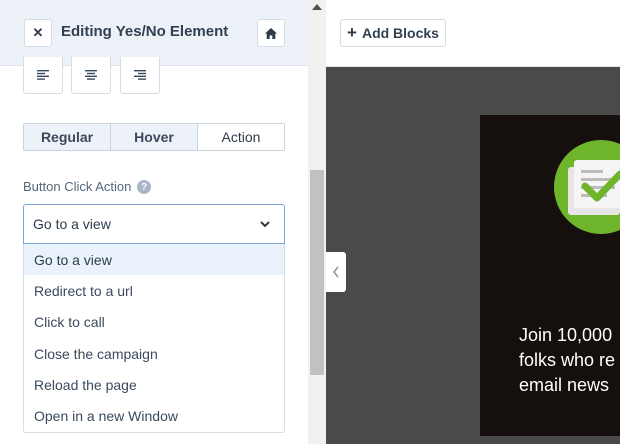 This screenshot has height=444, width=620. I want to click on preview-headline: Join 10,000 folks who re email news, so click(569, 360).